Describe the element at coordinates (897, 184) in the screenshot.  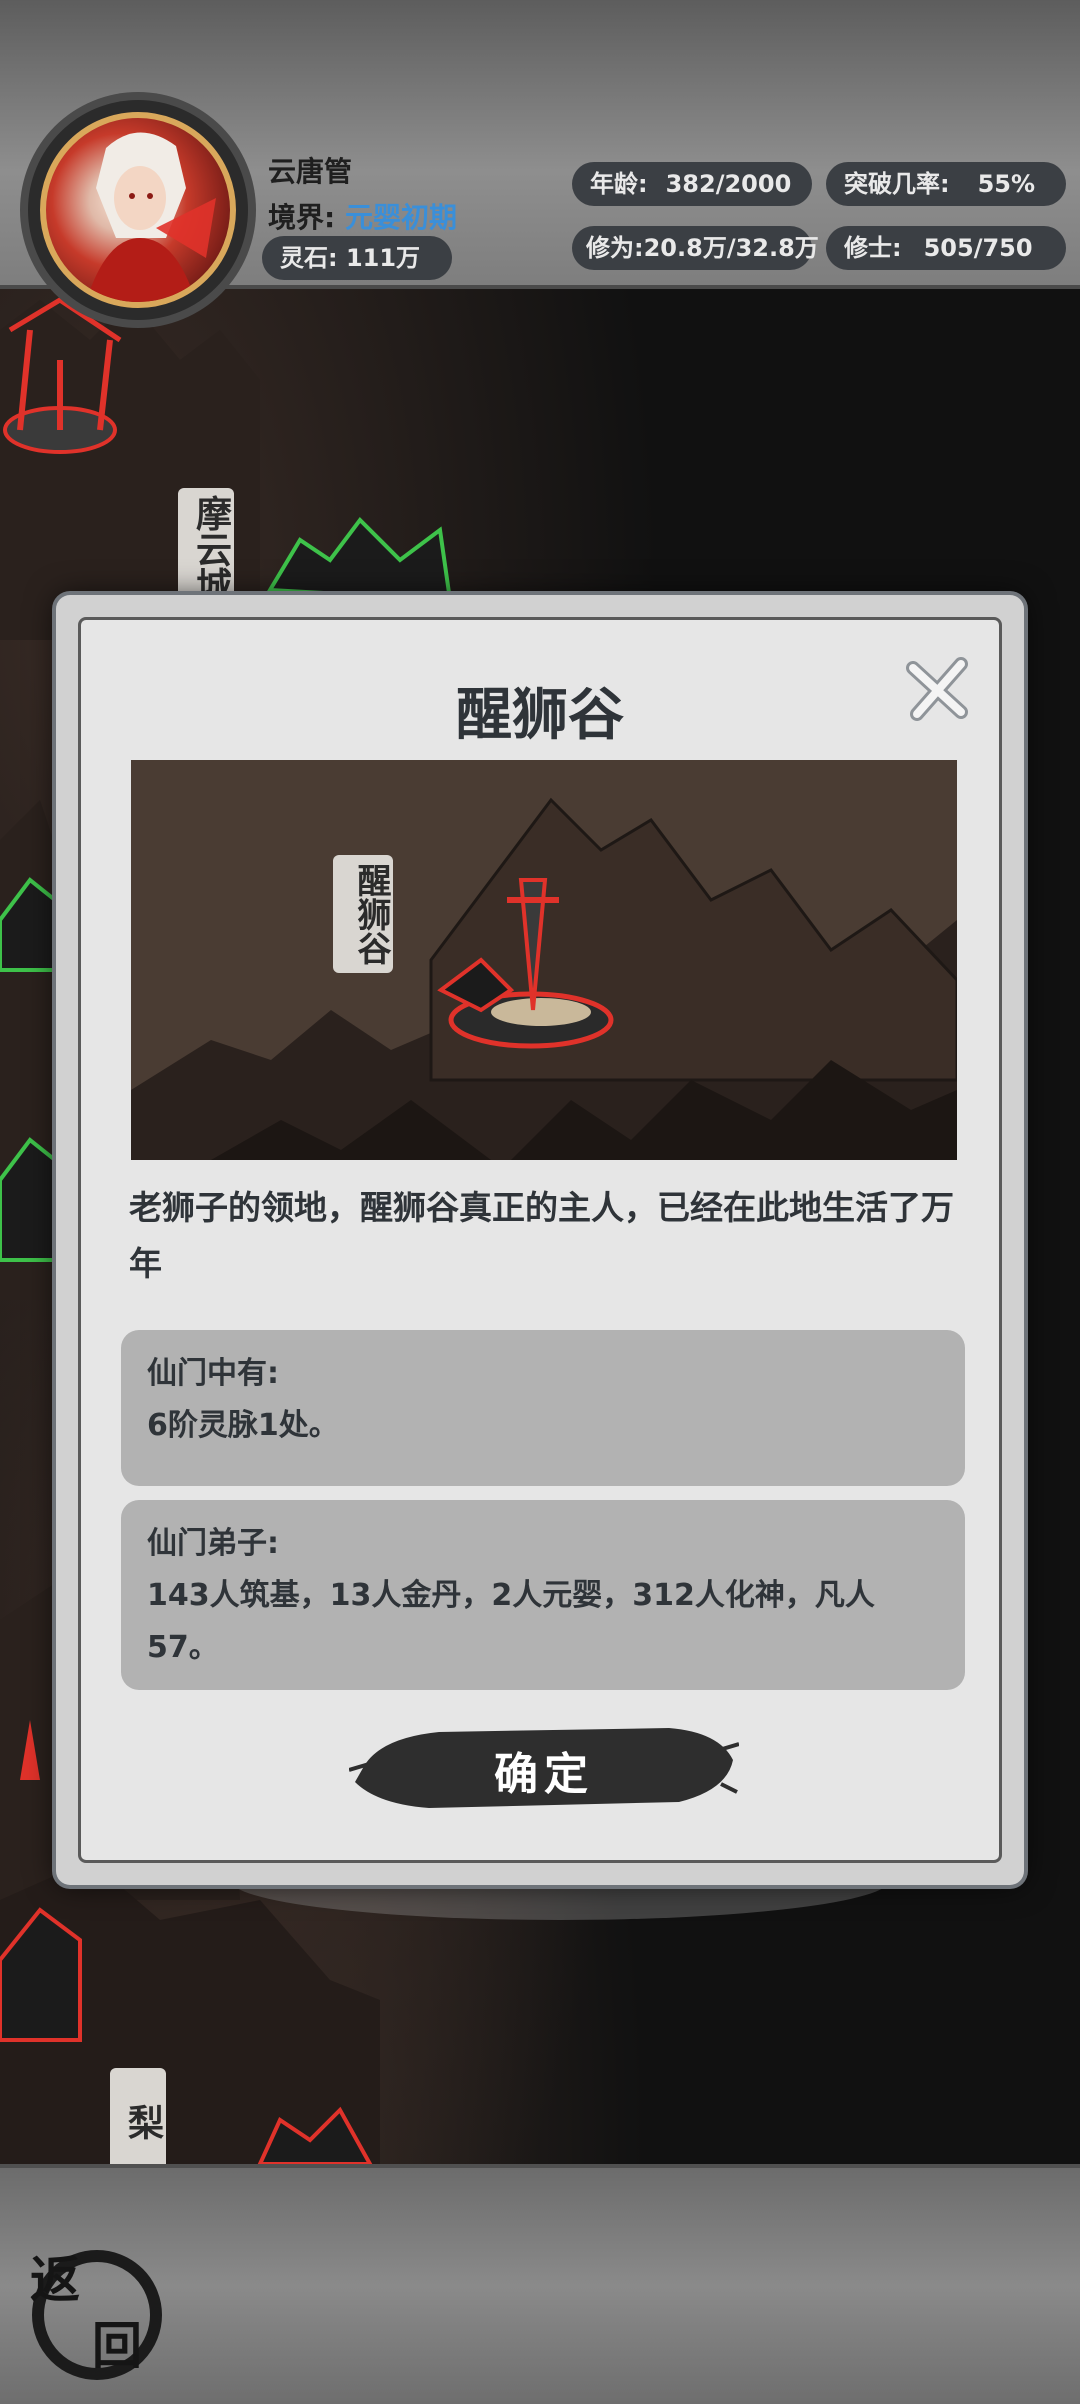
I see `breakthrough-label: 突破几率:` at that location.